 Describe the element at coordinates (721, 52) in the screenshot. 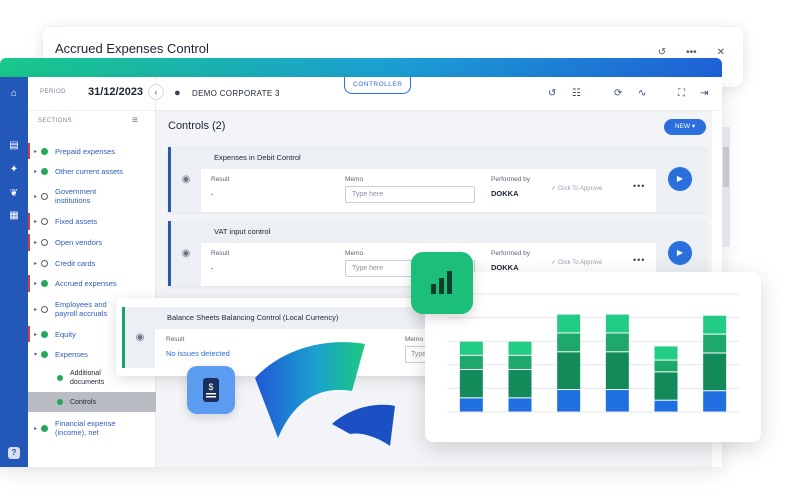

I see `close-icon: ✕` at that location.